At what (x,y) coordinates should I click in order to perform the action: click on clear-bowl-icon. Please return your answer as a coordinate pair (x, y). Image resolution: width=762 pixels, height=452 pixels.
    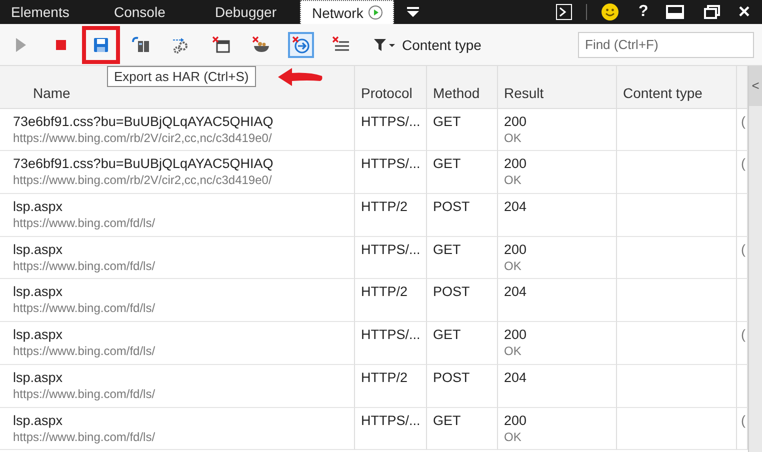
    Looking at the image, I should click on (261, 45).